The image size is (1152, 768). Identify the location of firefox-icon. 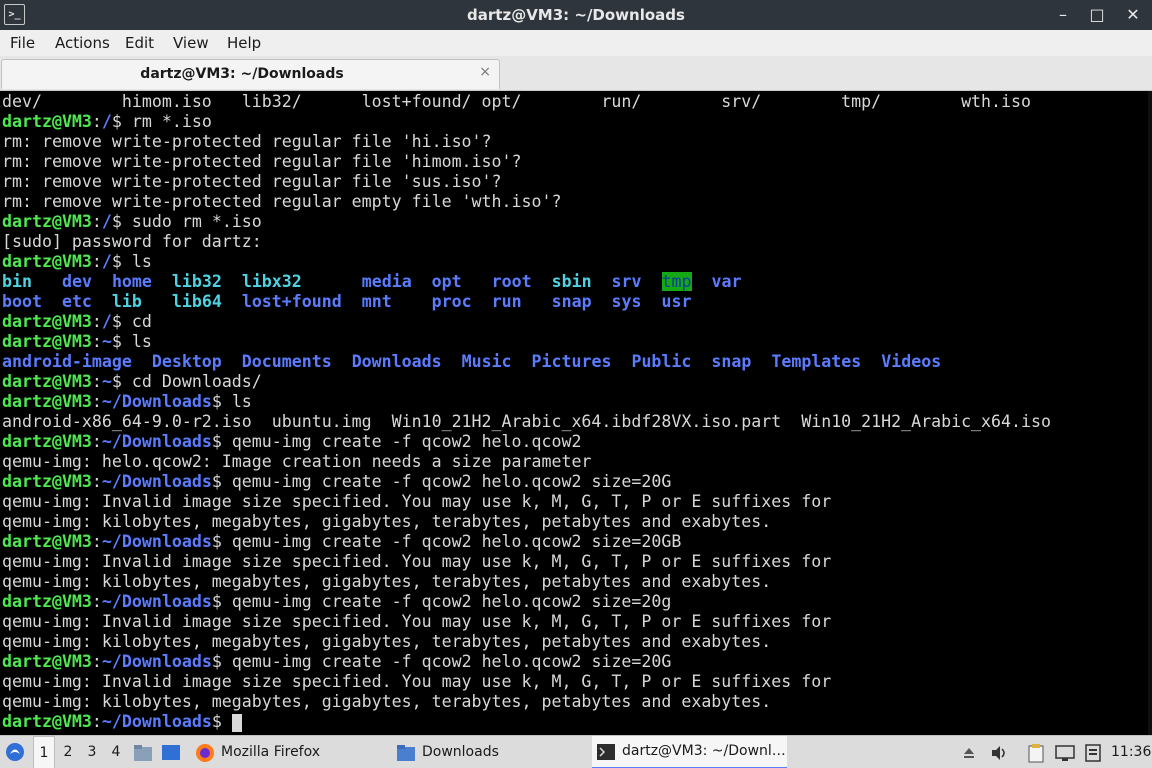
(205, 752).